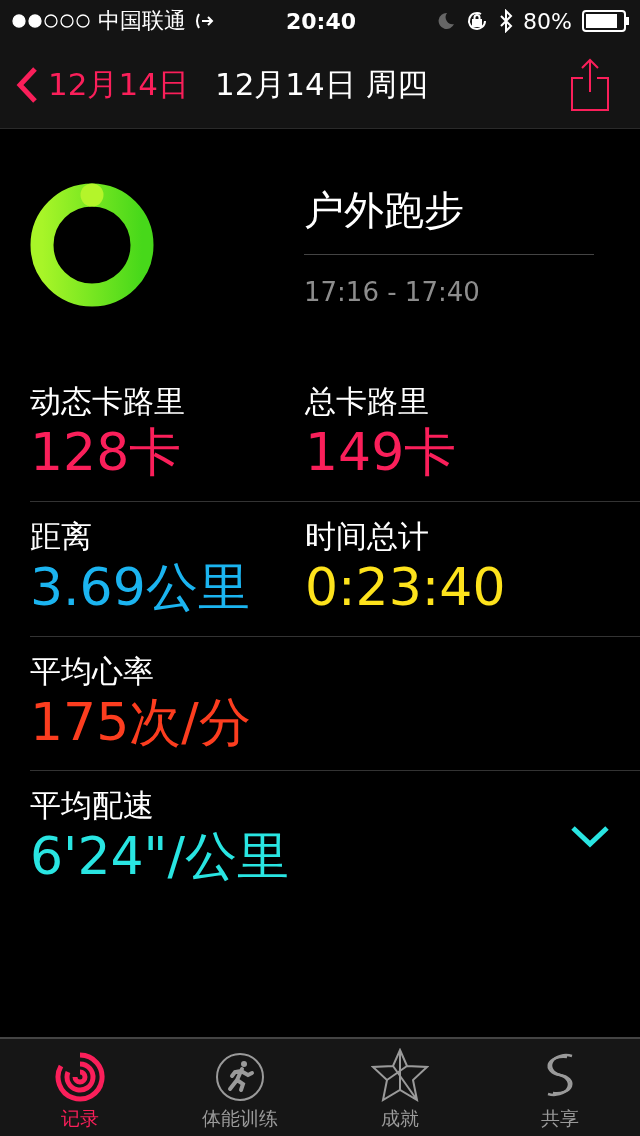  I want to click on moon-icon, so click(446, 21).